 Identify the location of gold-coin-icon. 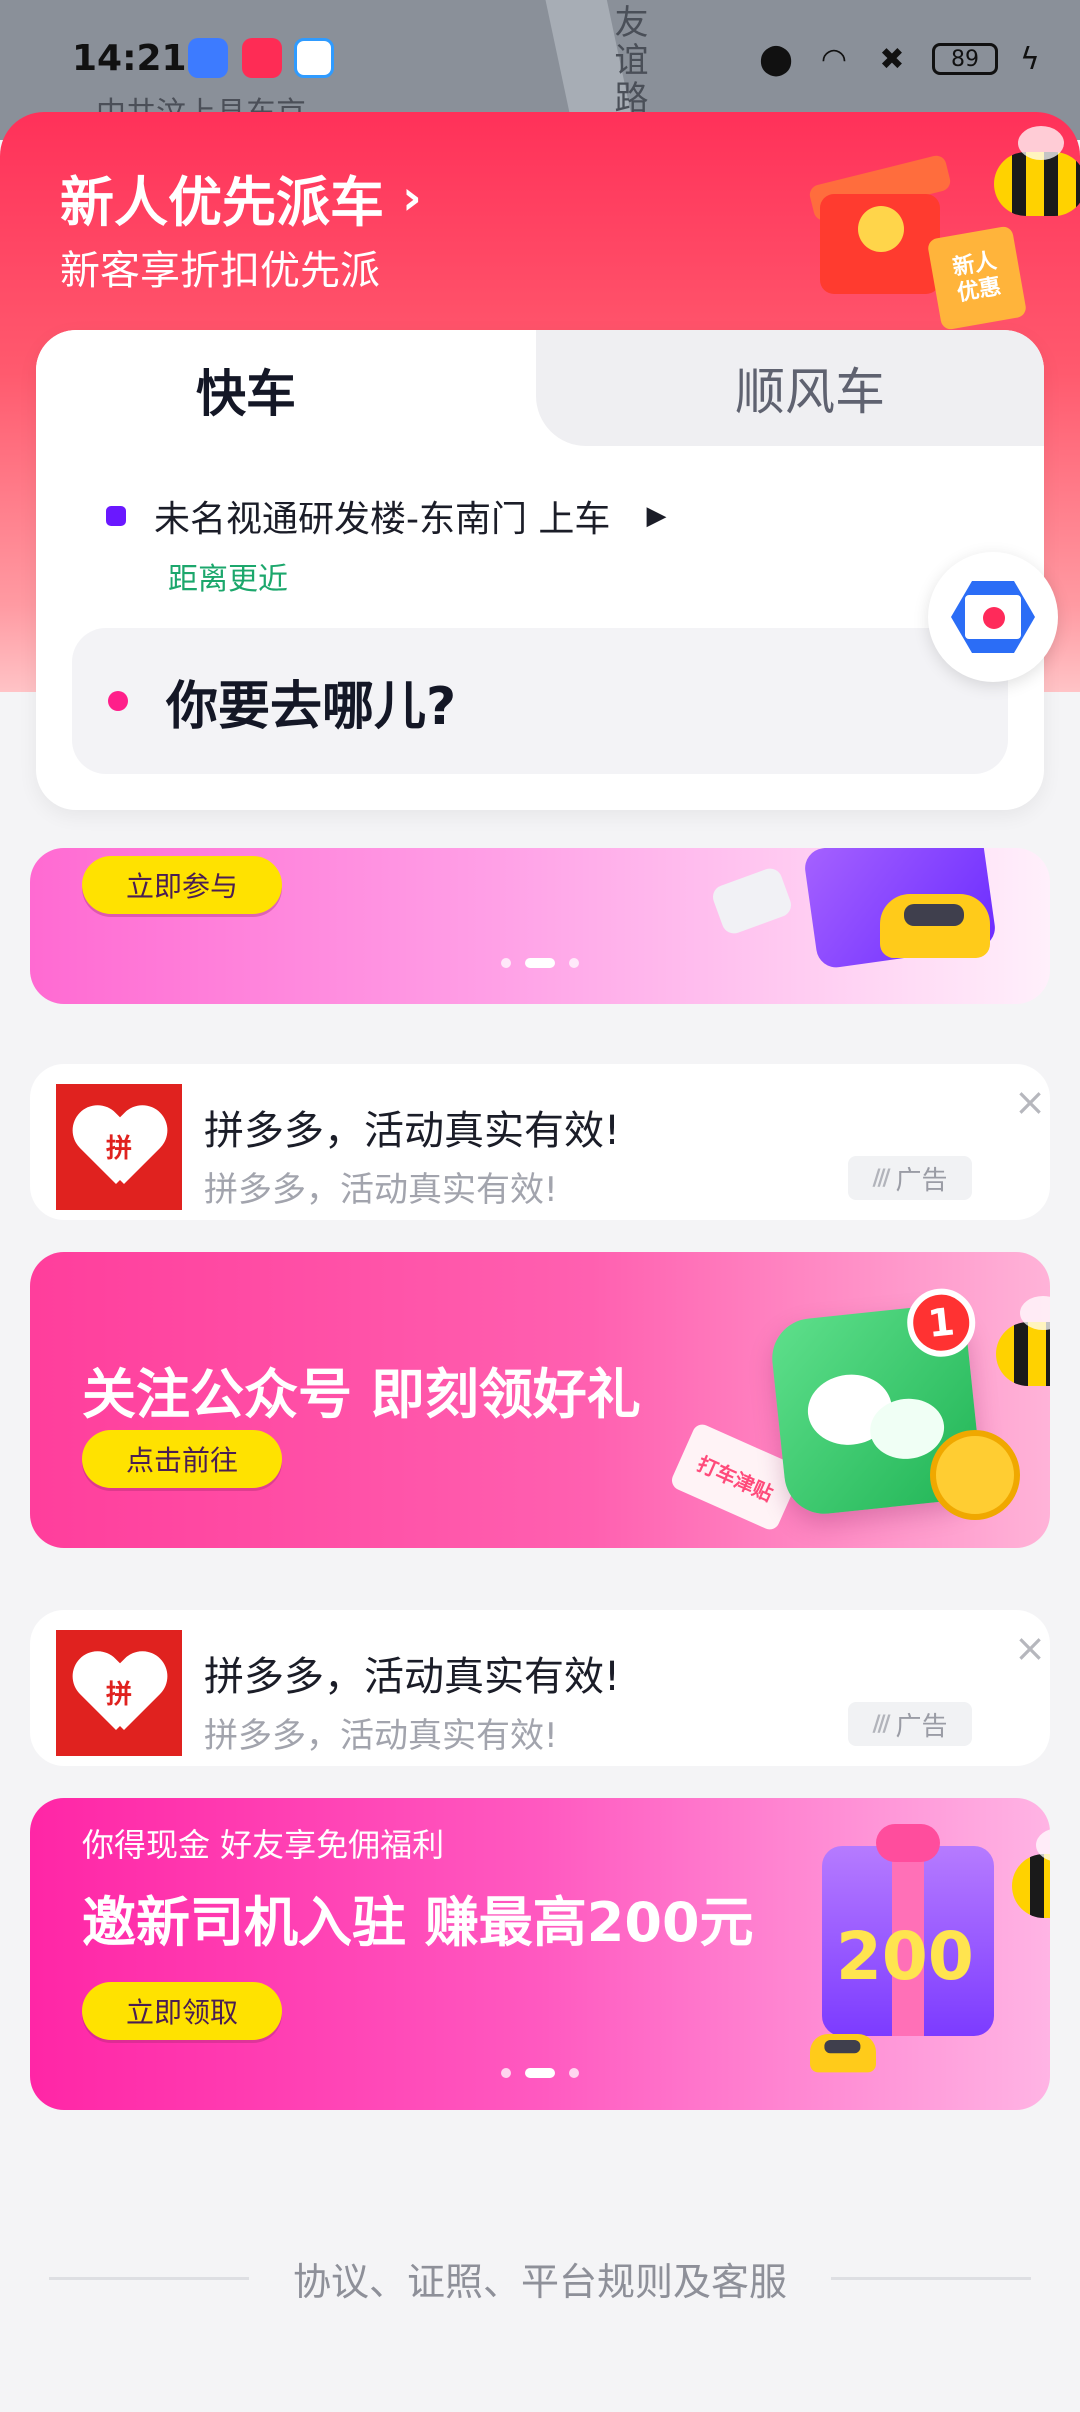
(975, 1475).